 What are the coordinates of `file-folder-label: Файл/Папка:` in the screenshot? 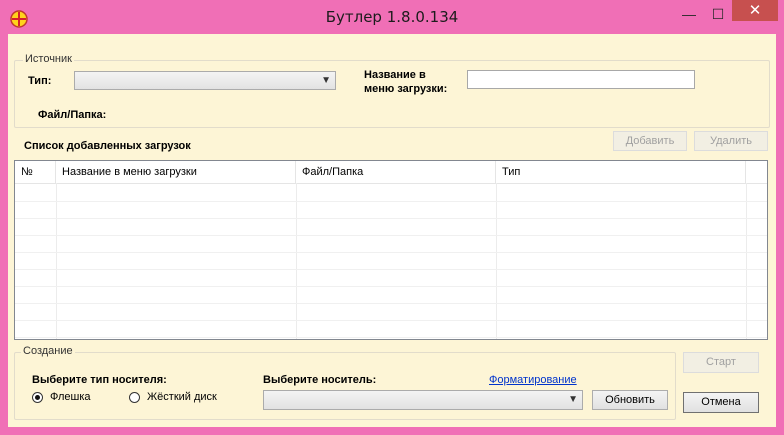 It's located at (72, 115).